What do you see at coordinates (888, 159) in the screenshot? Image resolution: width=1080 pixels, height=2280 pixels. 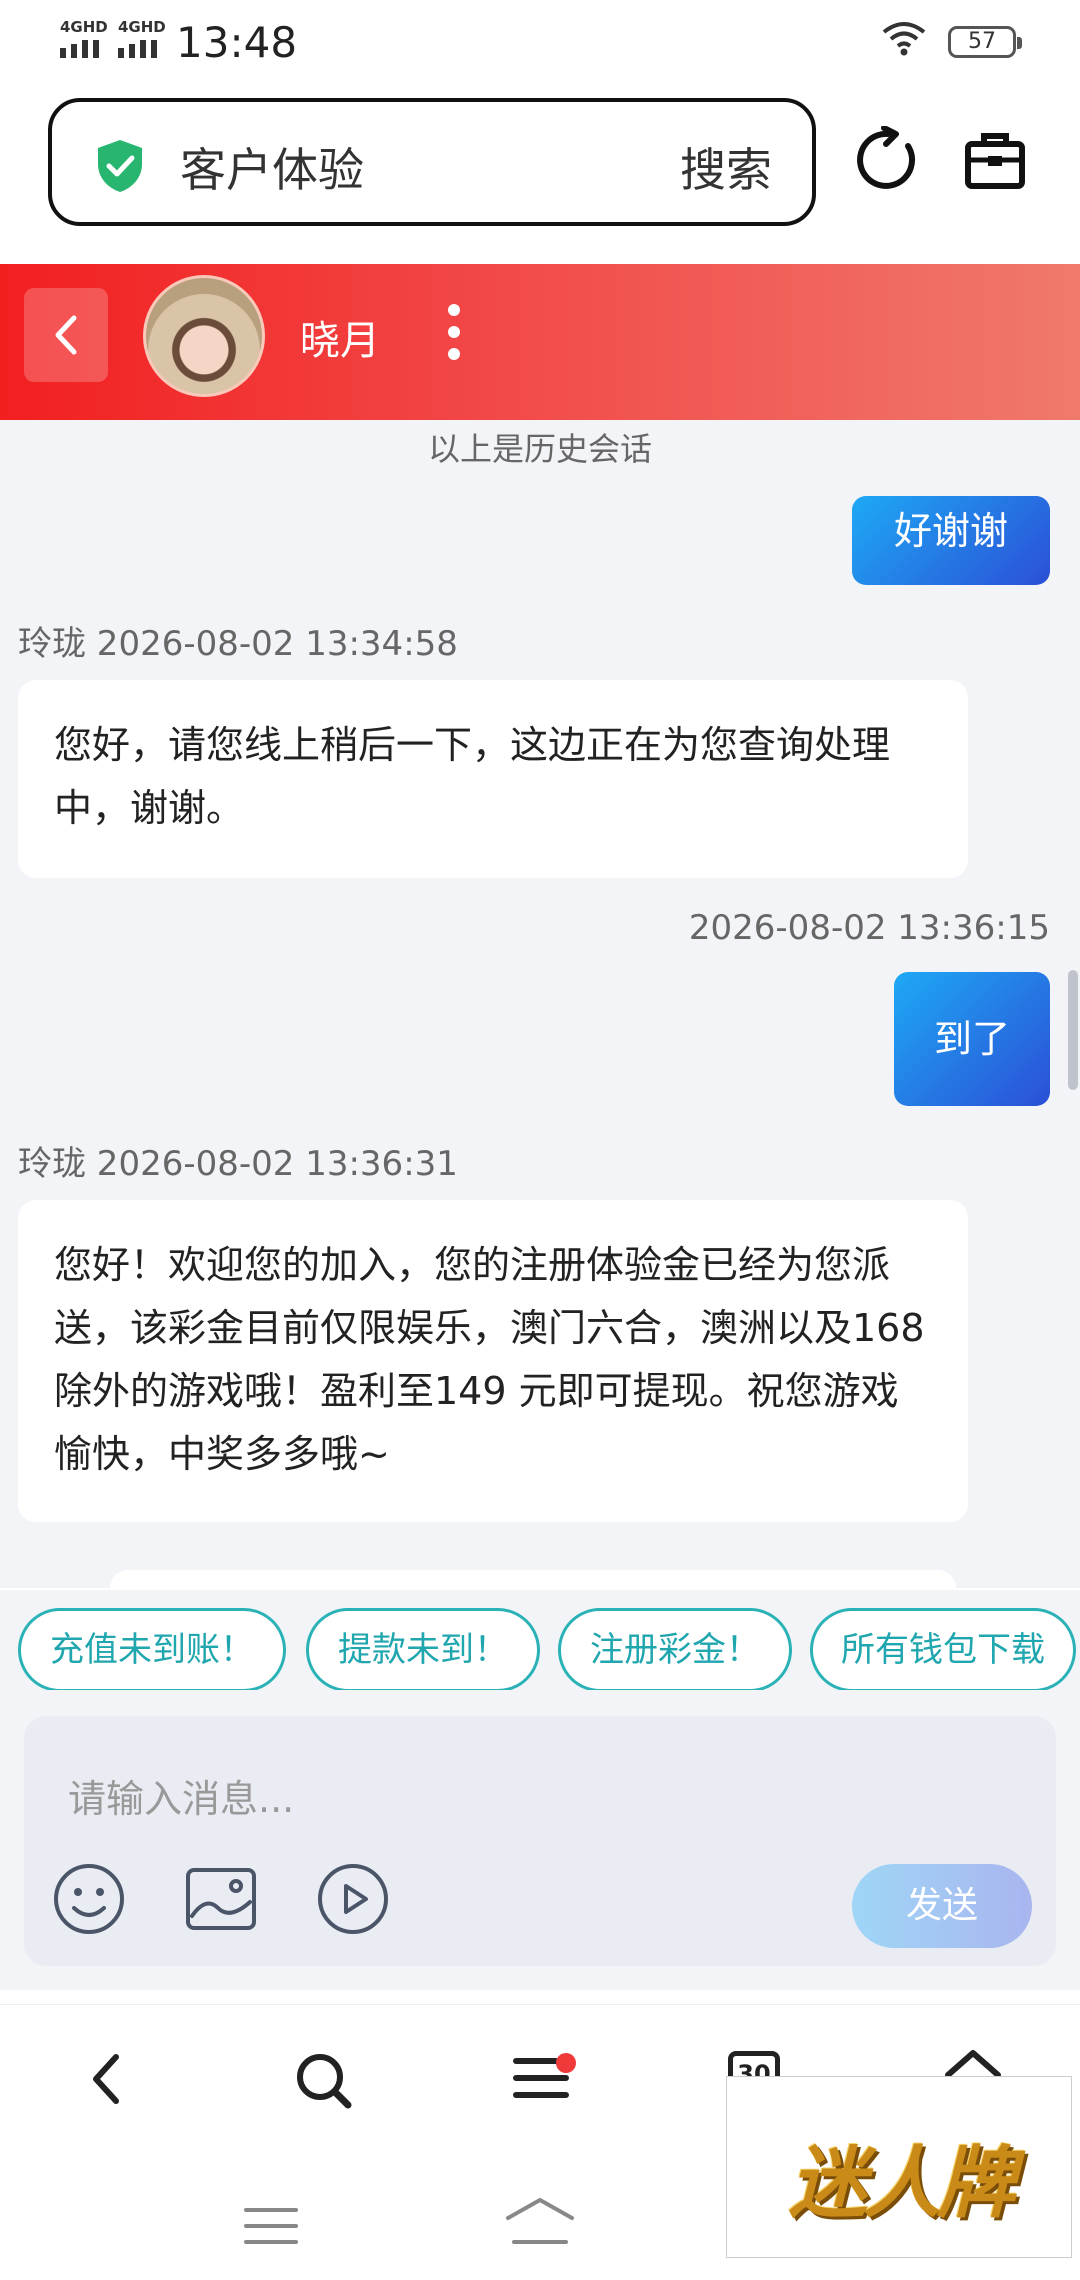 I see `reload-icon` at bounding box center [888, 159].